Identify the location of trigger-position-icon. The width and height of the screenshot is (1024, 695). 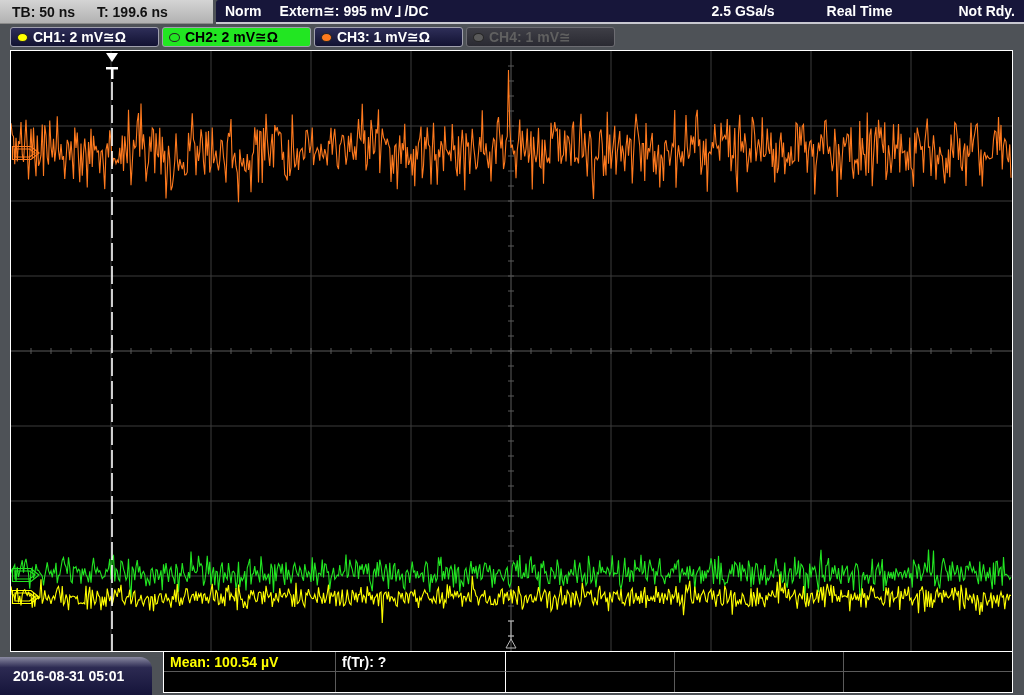
(511, 634).